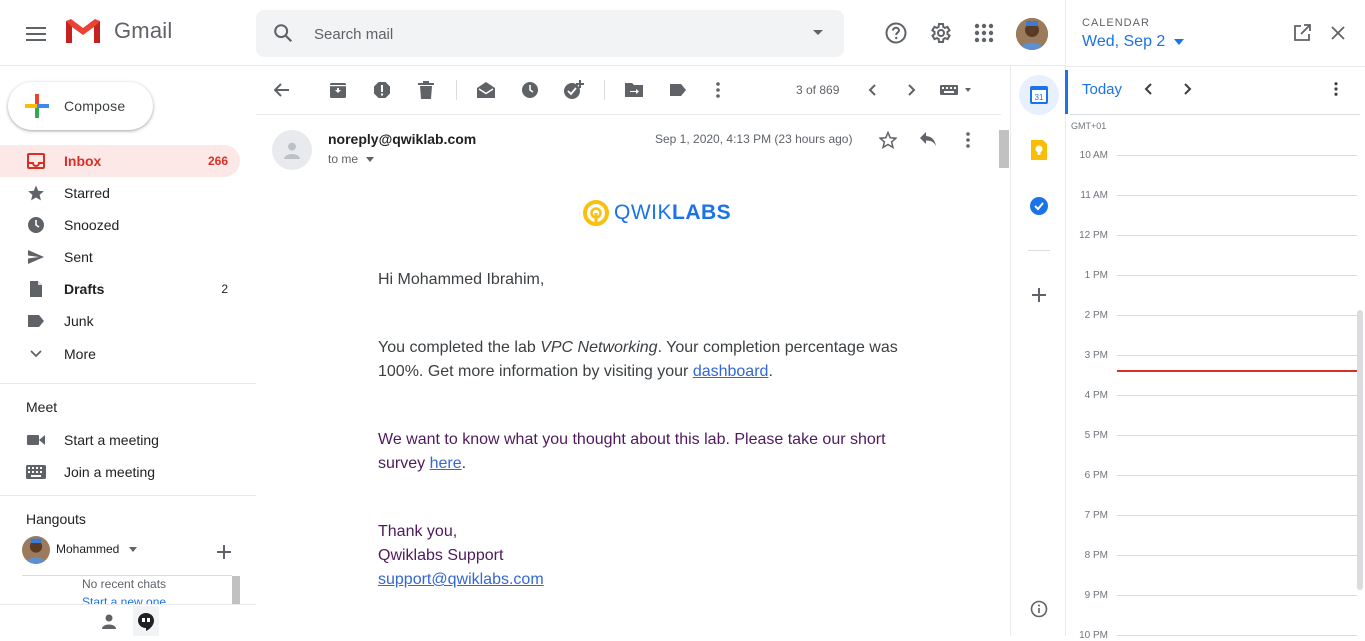 This screenshot has height=641, width=1365. I want to click on sender-avatar, so click(292, 150).